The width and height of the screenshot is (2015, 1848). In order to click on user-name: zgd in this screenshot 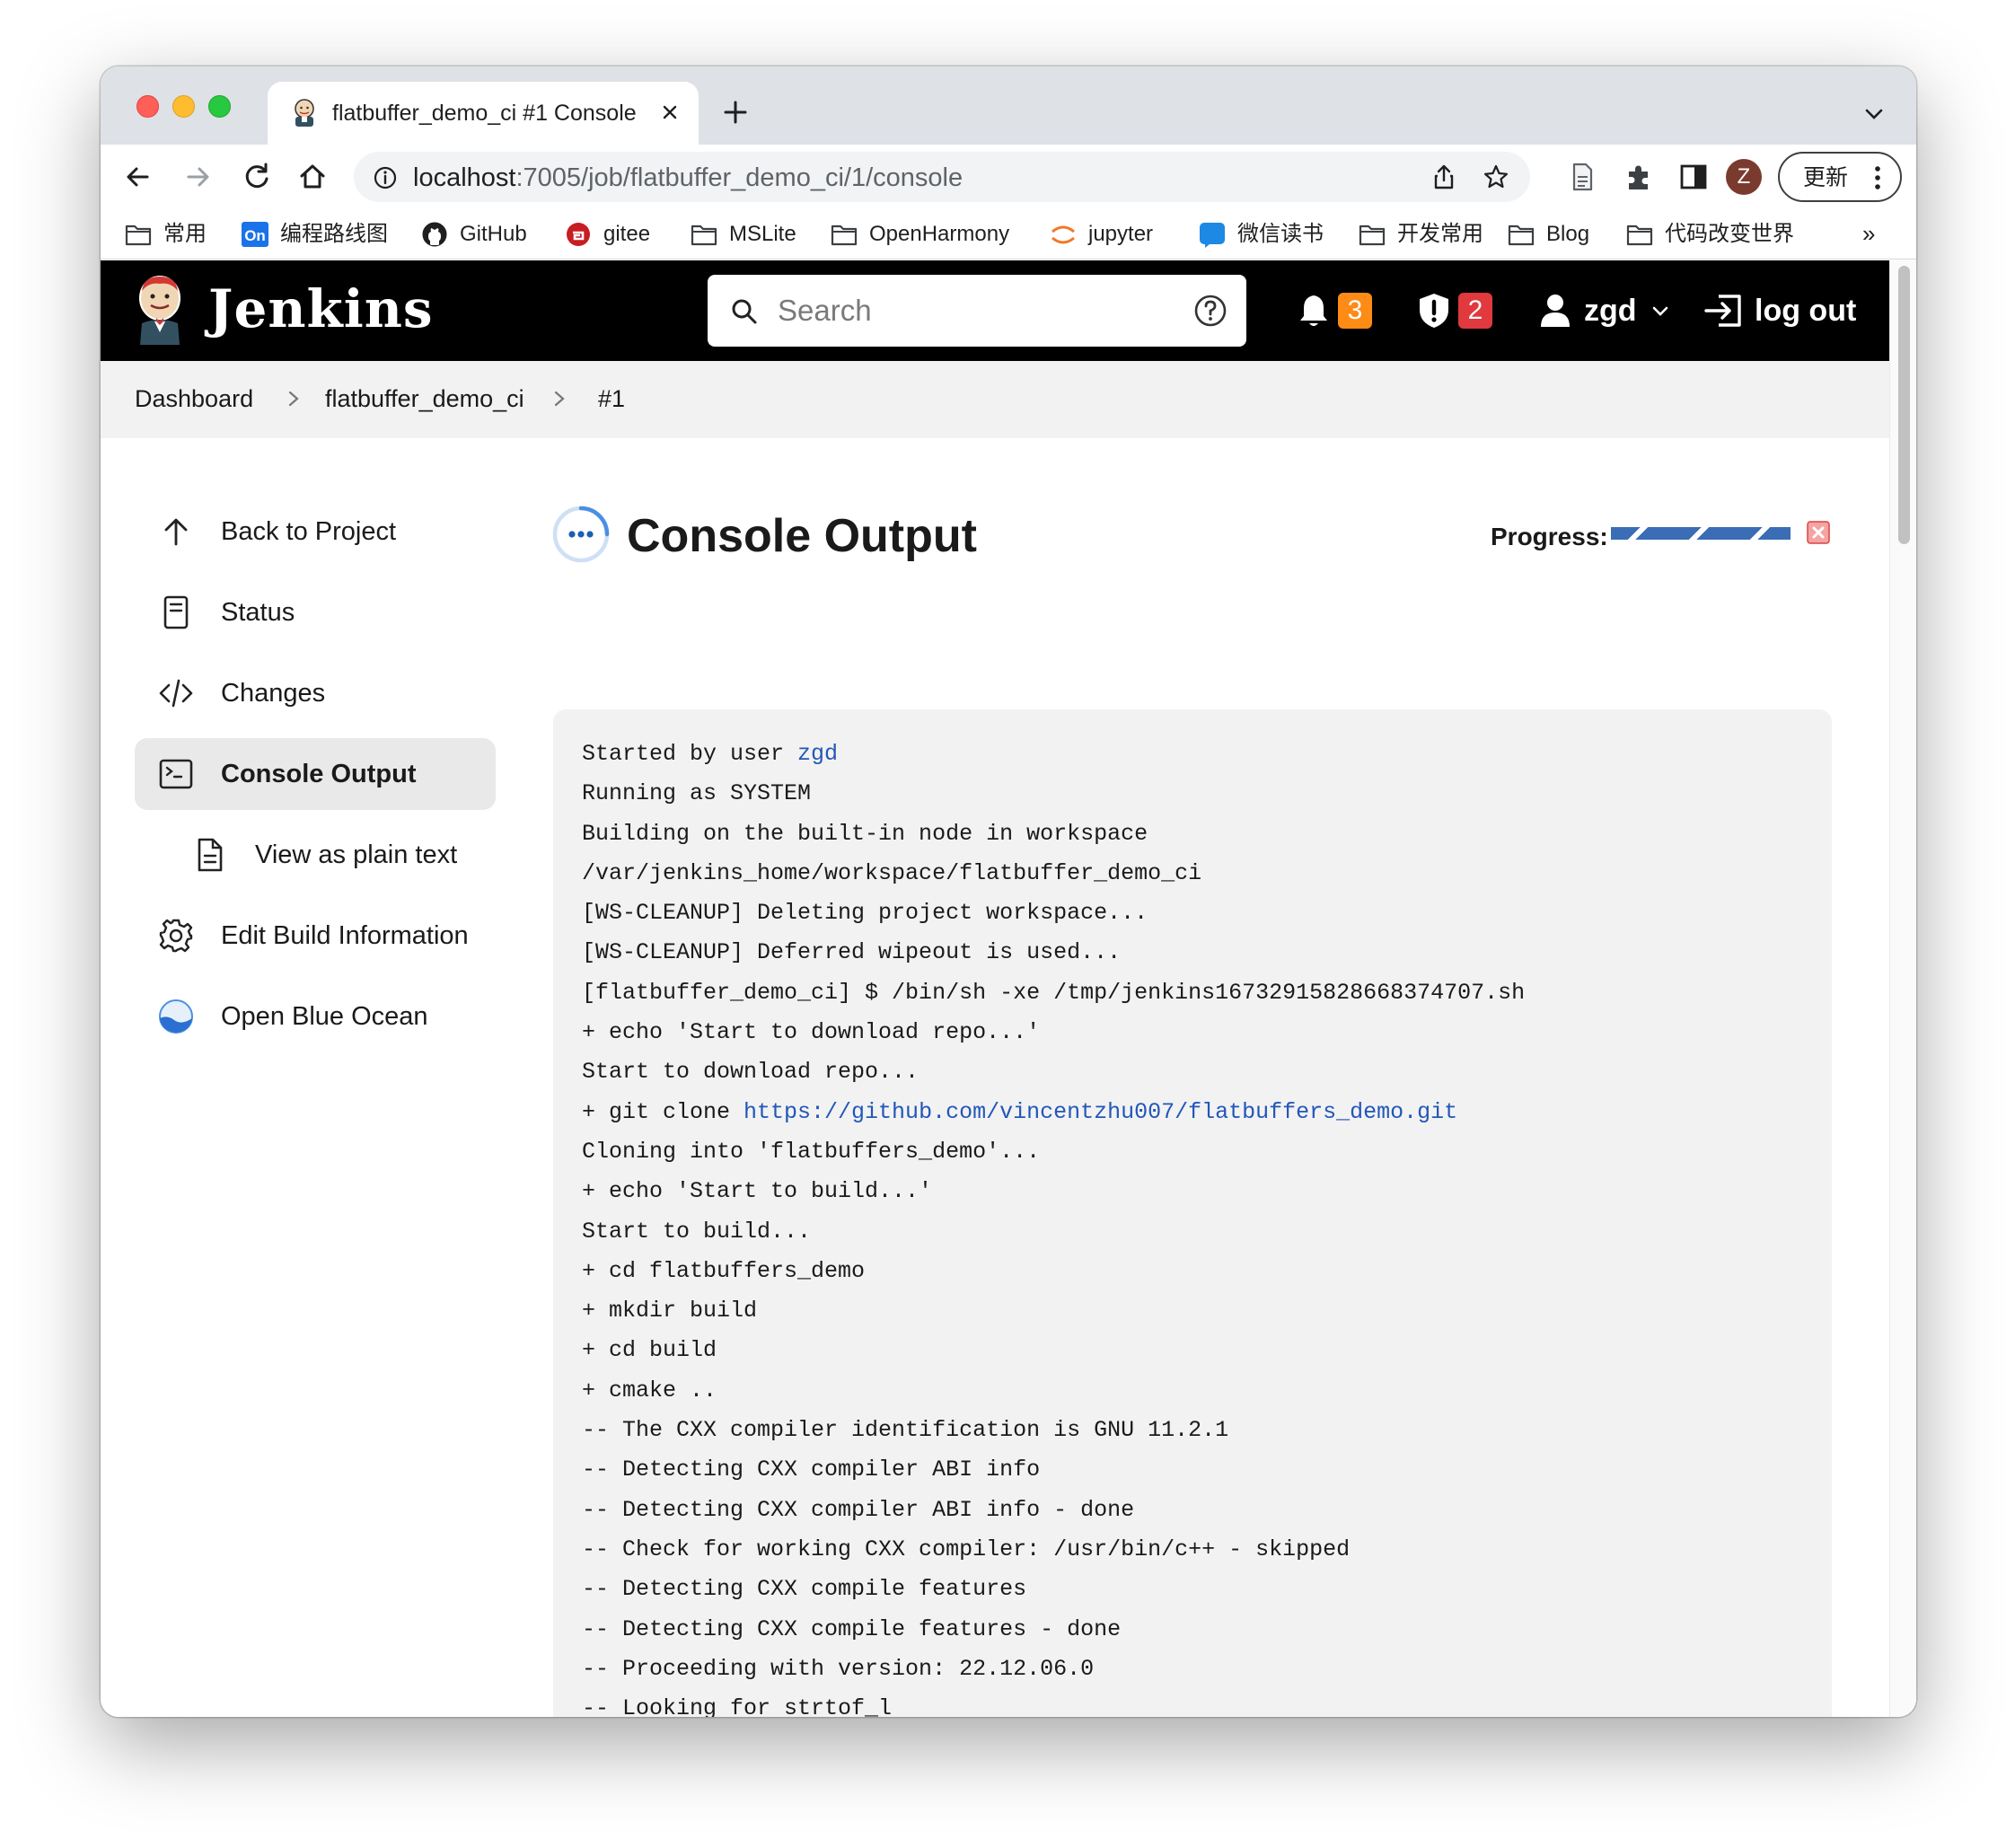, I will do `click(1610, 311)`.